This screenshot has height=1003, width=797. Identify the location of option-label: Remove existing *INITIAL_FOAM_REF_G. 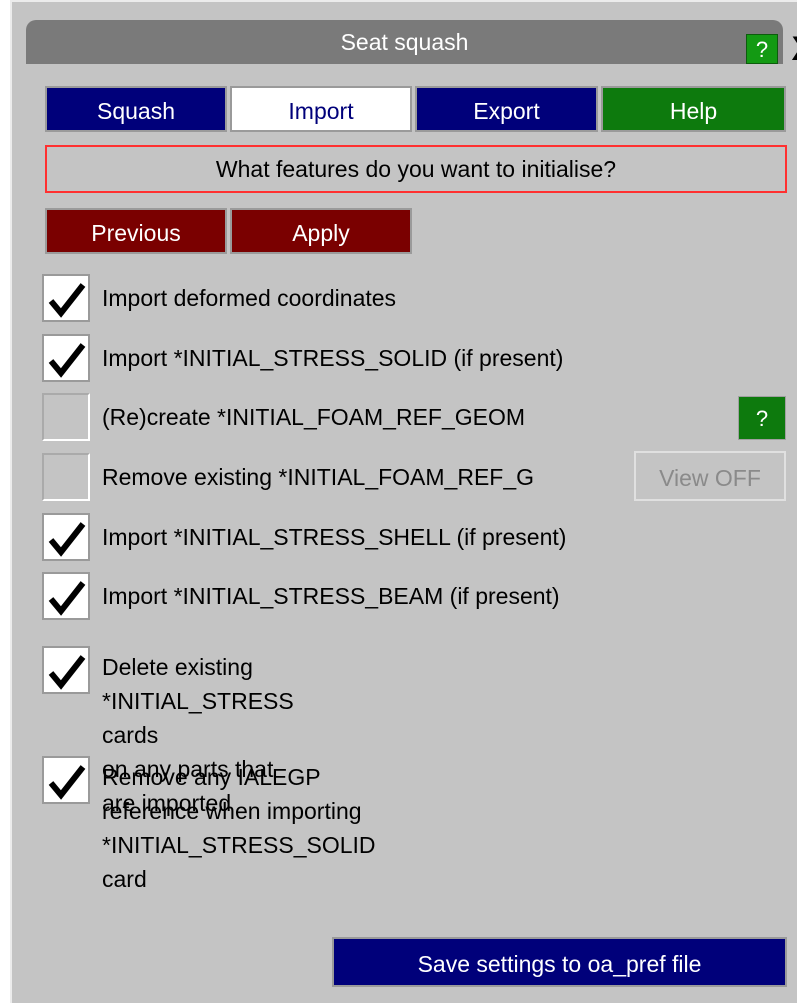
(318, 477).